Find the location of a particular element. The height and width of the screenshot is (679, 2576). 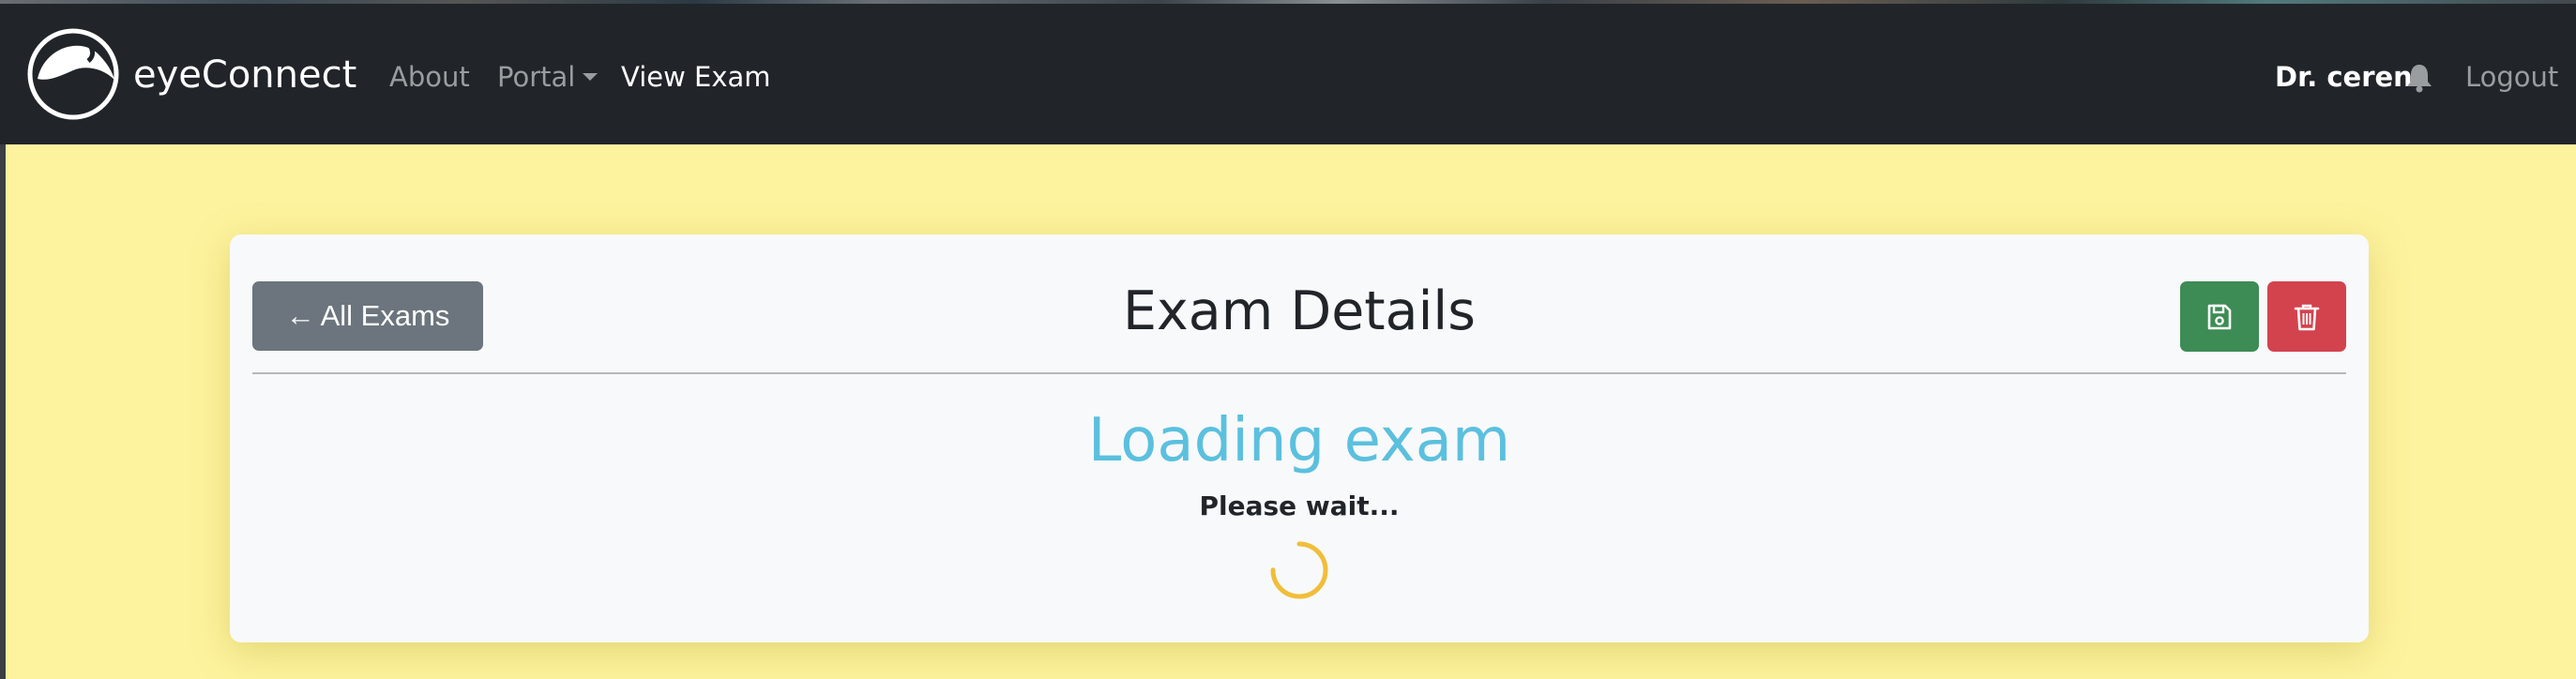

eye-logo-icon is located at coordinates (73, 74).